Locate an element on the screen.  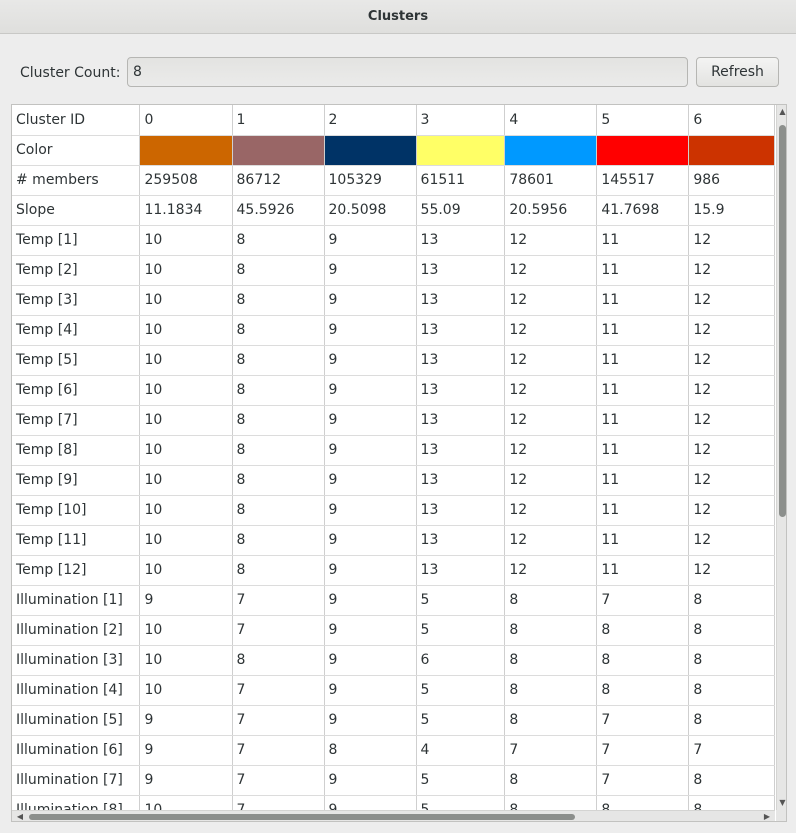
table-cell: 61511 is located at coordinates (461, 180).